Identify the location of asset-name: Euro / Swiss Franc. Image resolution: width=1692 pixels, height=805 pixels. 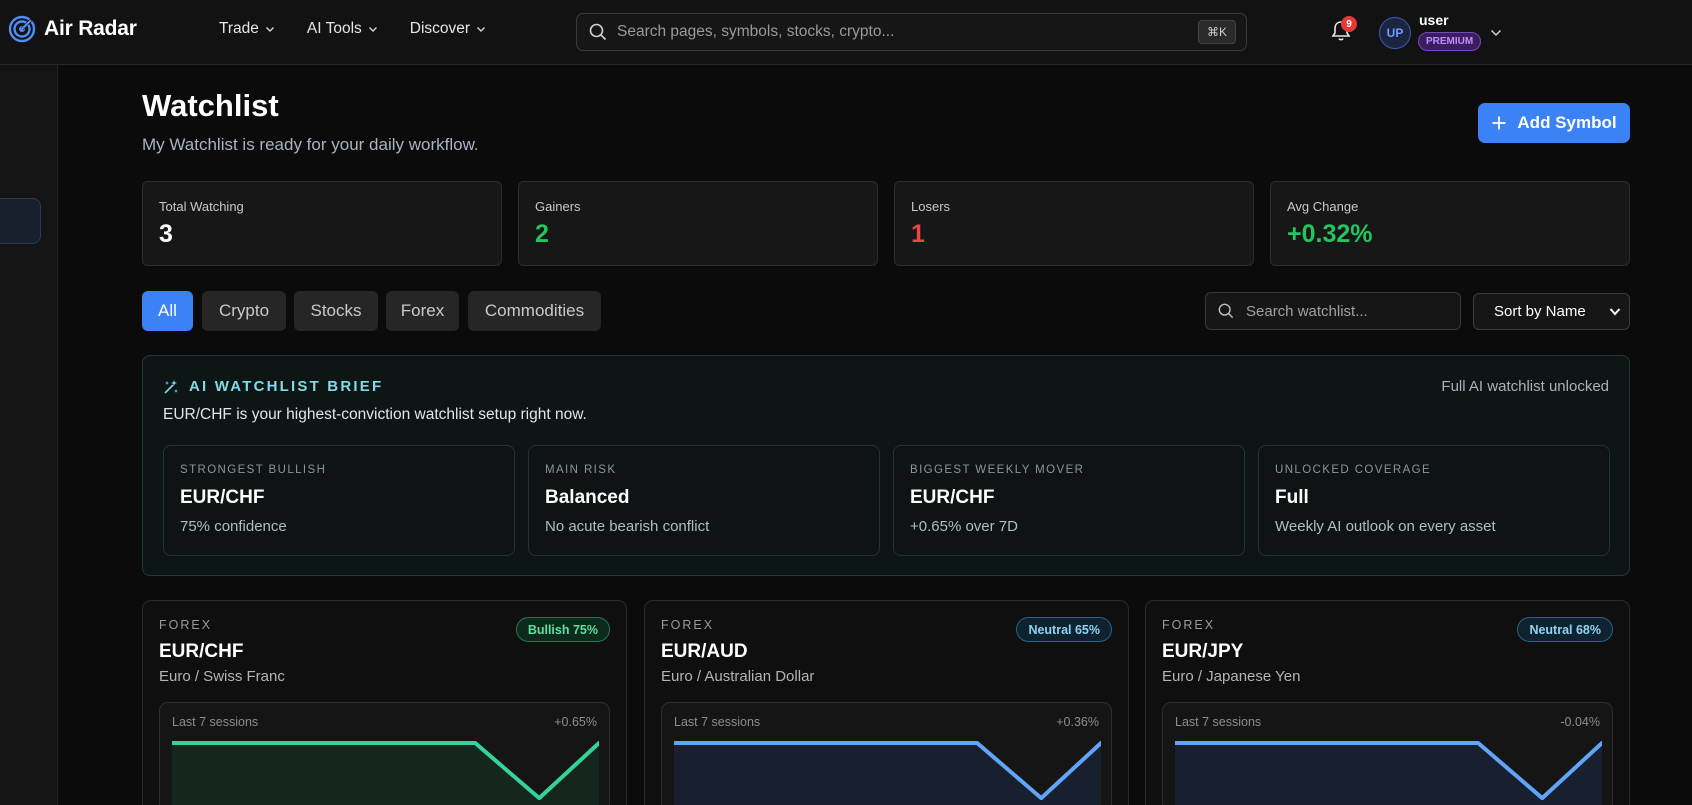
(222, 676).